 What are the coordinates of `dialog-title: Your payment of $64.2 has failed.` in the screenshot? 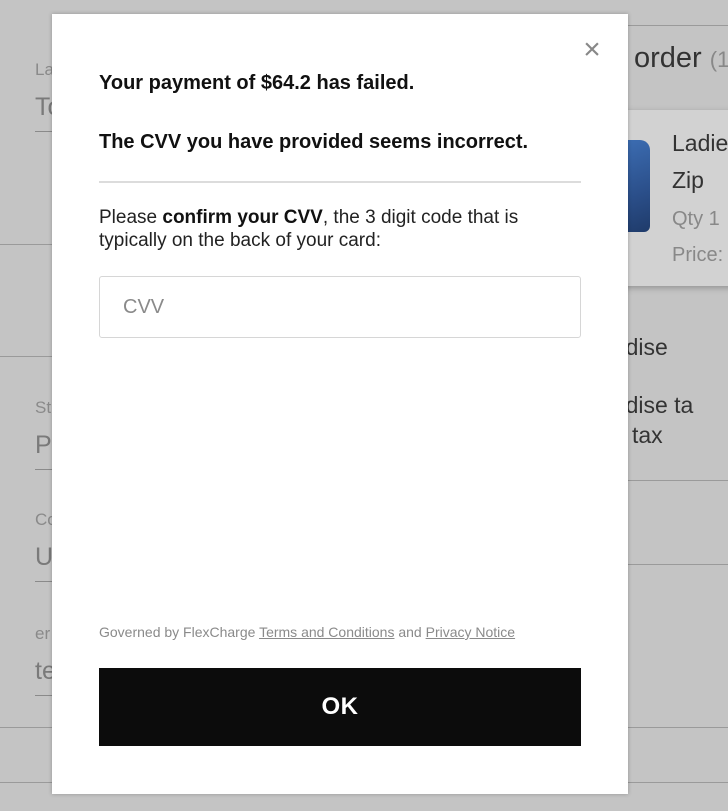 It's located at (257, 83).